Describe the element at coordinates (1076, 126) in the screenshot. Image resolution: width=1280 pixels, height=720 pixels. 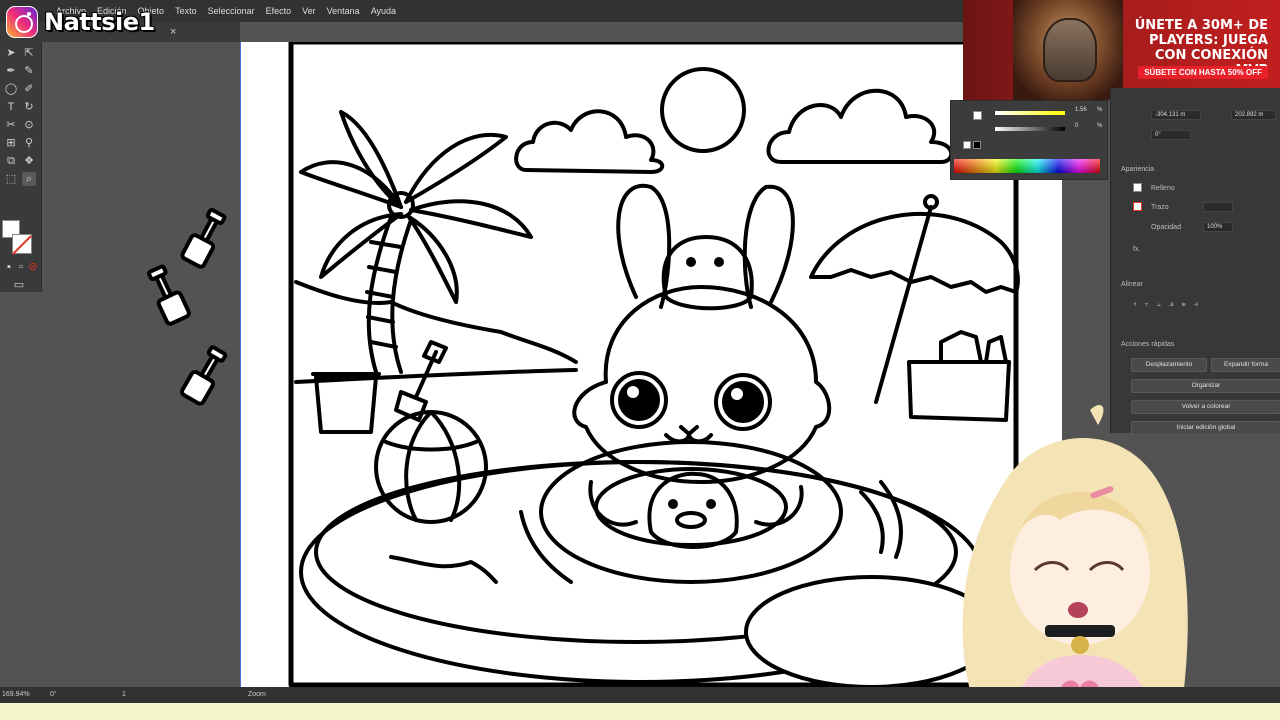
I see `black-value: 0` at that location.